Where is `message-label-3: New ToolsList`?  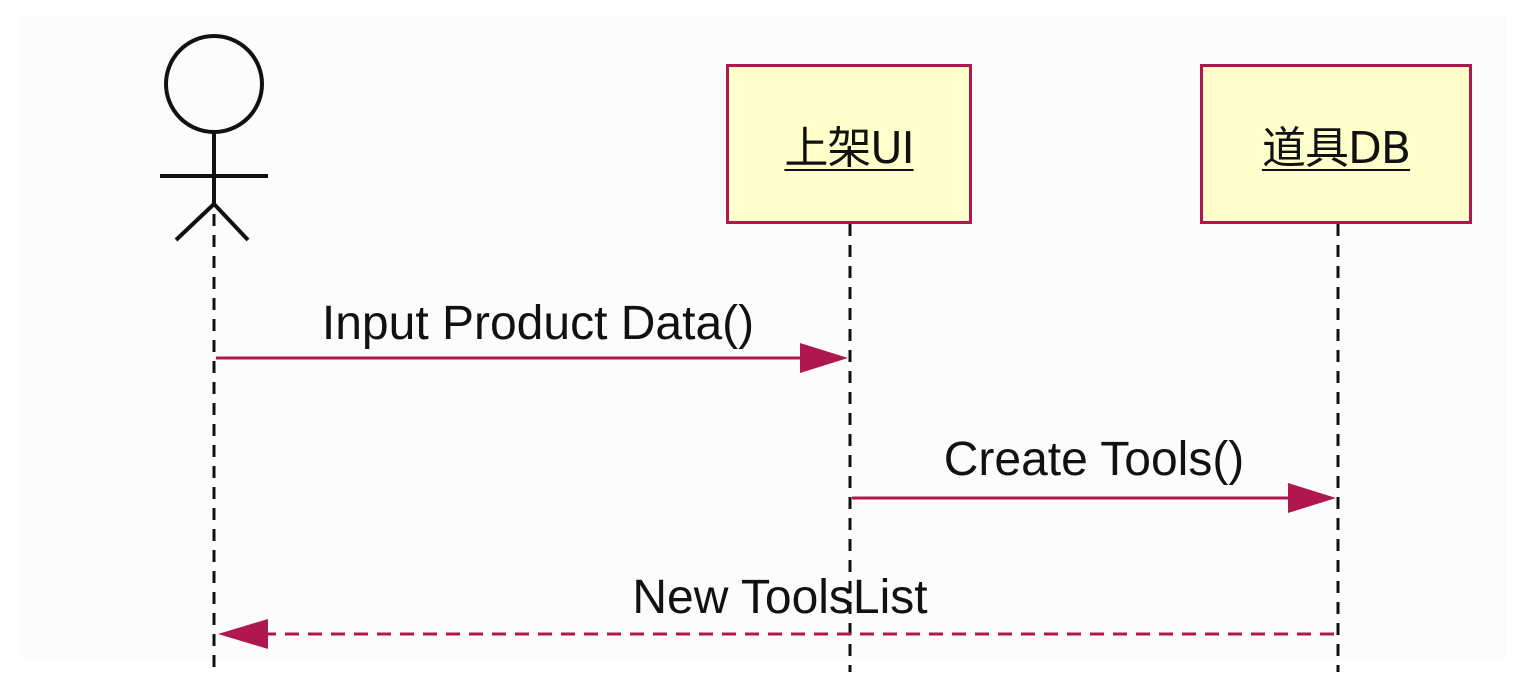 message-label-3: New ToolsList is located at coordinates (780, 597).